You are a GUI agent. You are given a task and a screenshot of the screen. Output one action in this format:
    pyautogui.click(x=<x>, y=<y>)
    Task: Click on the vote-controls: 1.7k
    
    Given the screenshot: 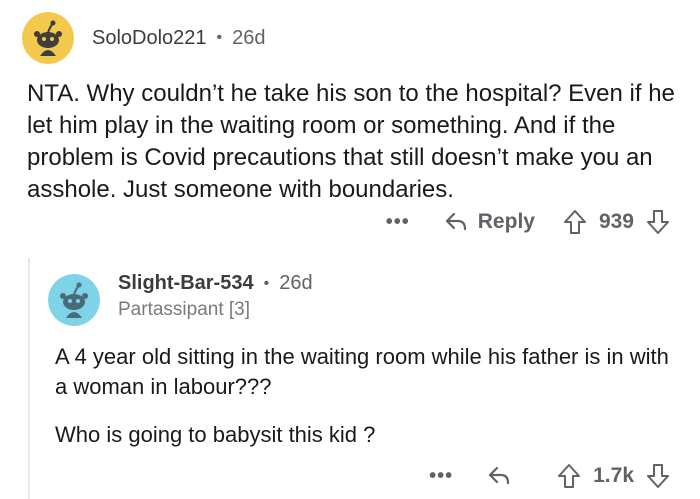 What is the action you would take?
    pyautogui.click(x=613, y=476)
    